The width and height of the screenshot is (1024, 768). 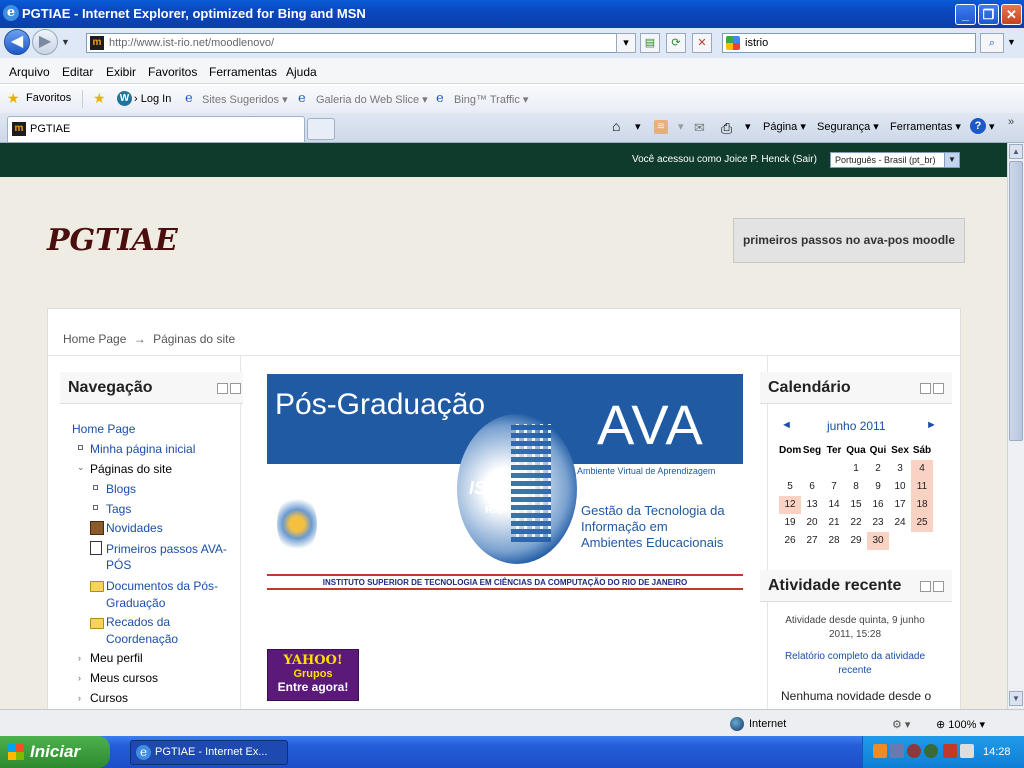 What do you see at coordinates (243, 72) in the screenshot?
I see `menu-ferramentas: Ferramentas` at bounding box center [243, 72].